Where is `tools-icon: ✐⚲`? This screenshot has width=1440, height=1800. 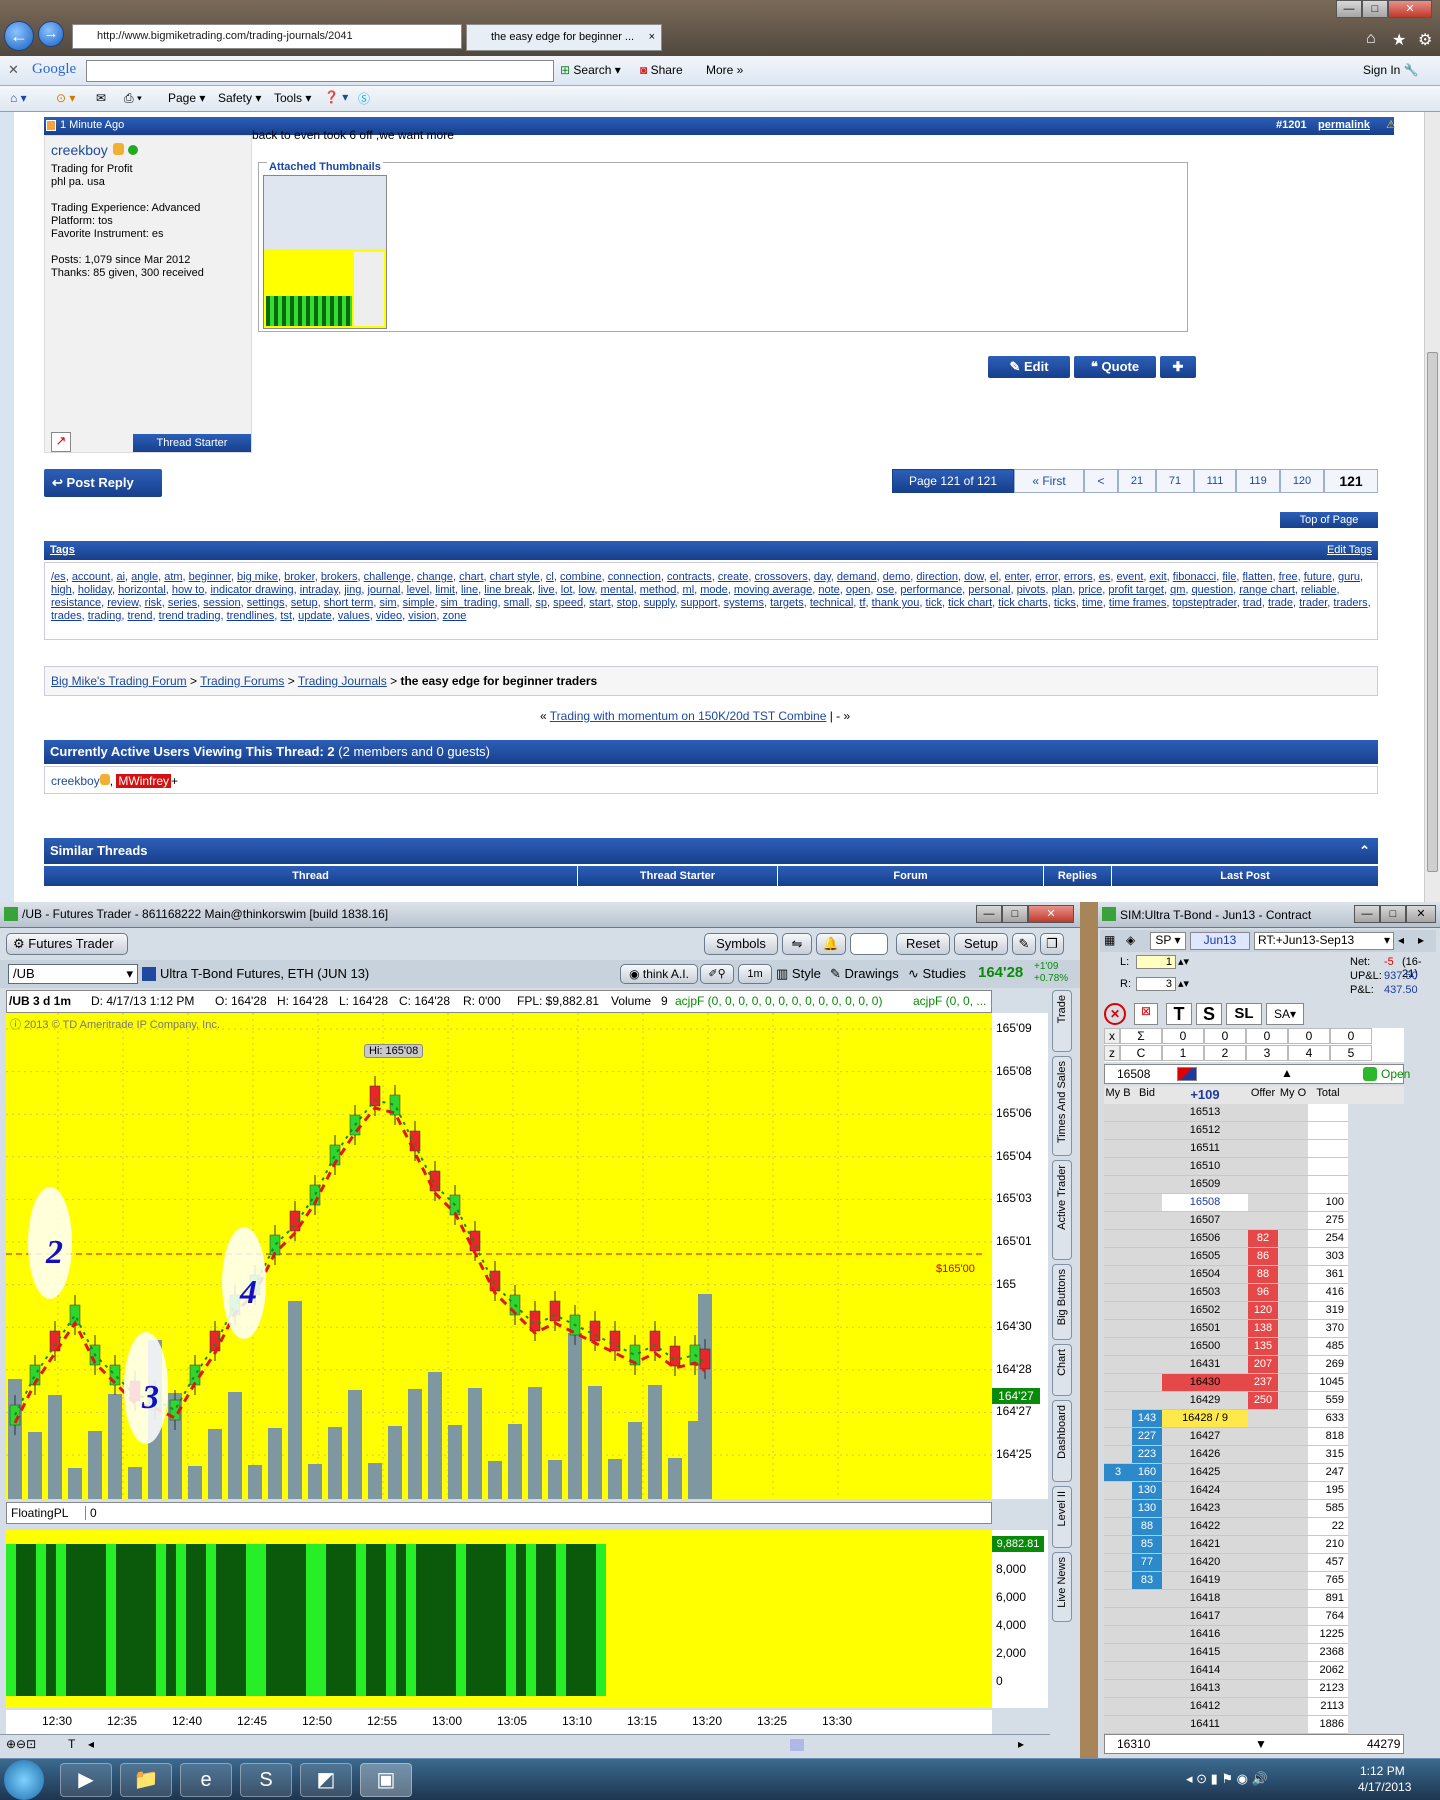
tools-icon: ✐⚲ is located at coordinates (717, 974).